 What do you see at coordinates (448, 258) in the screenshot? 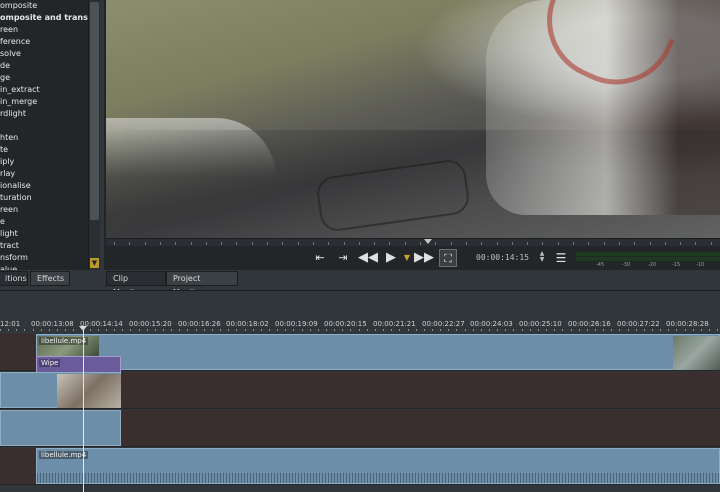
I see `zone-select-icon: ⛶` at bounding box center [448, 258].